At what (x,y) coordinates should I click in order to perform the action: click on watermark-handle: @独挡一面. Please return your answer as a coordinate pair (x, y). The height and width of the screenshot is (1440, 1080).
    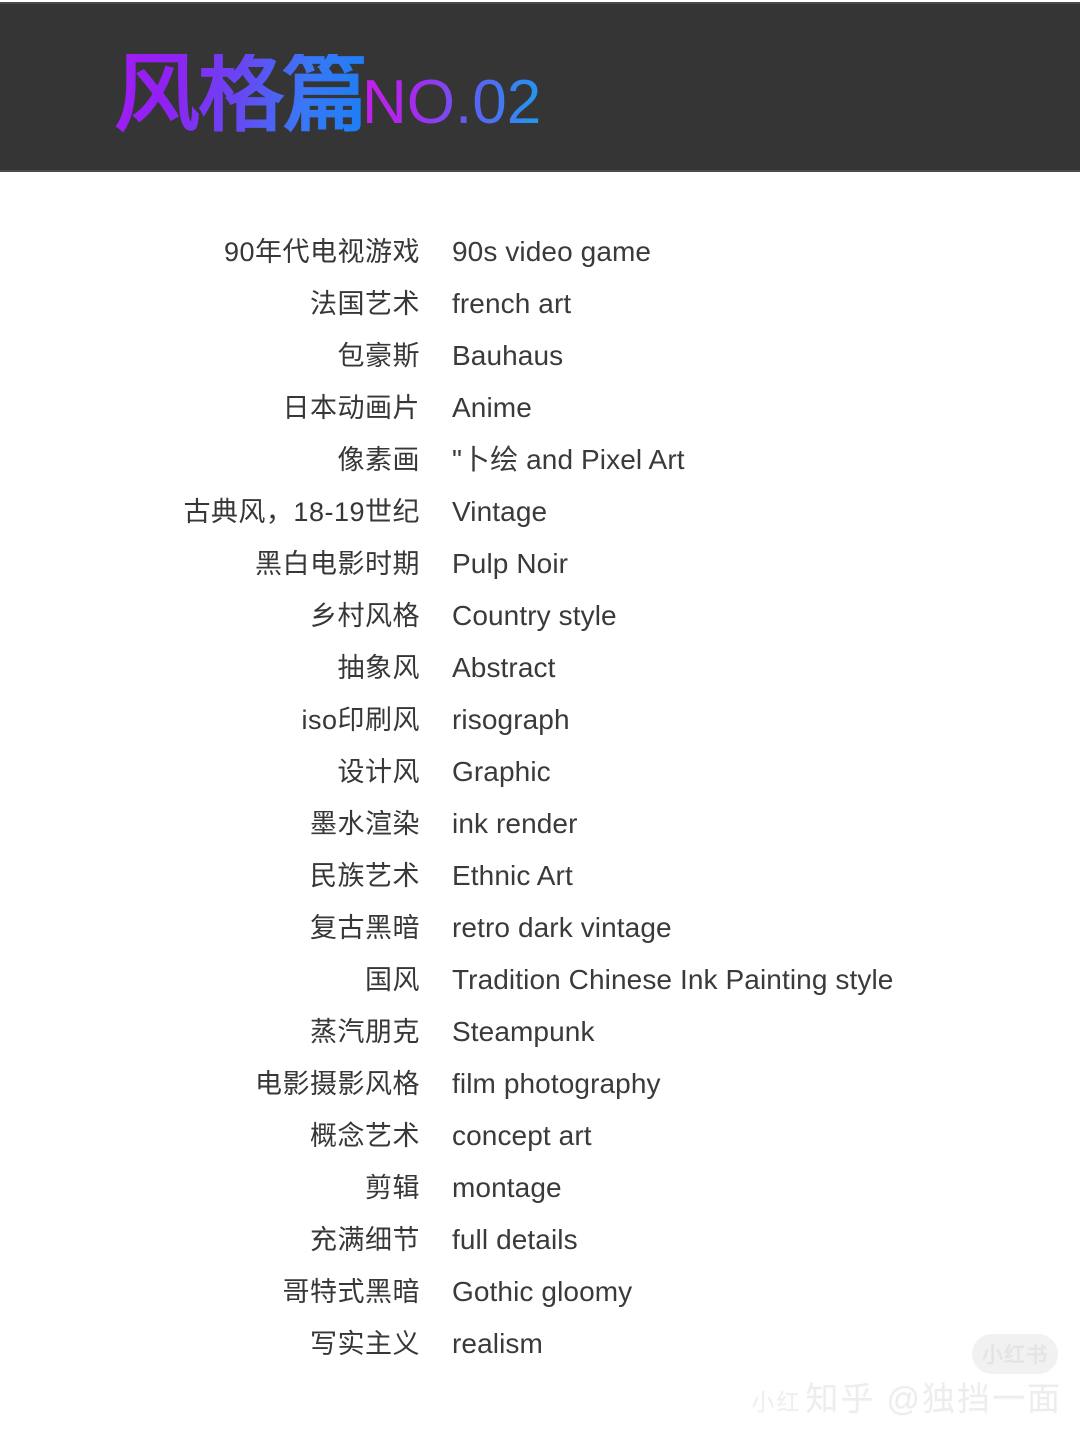
    Looking at the image, I should click on (974, 1398).